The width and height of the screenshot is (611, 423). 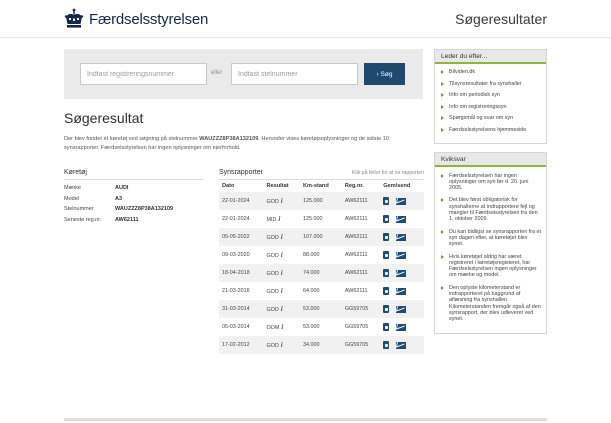 I want to click on table-row: 05-05-2022 GOD i 107.000 AW62111, so click(x=321, y=237).